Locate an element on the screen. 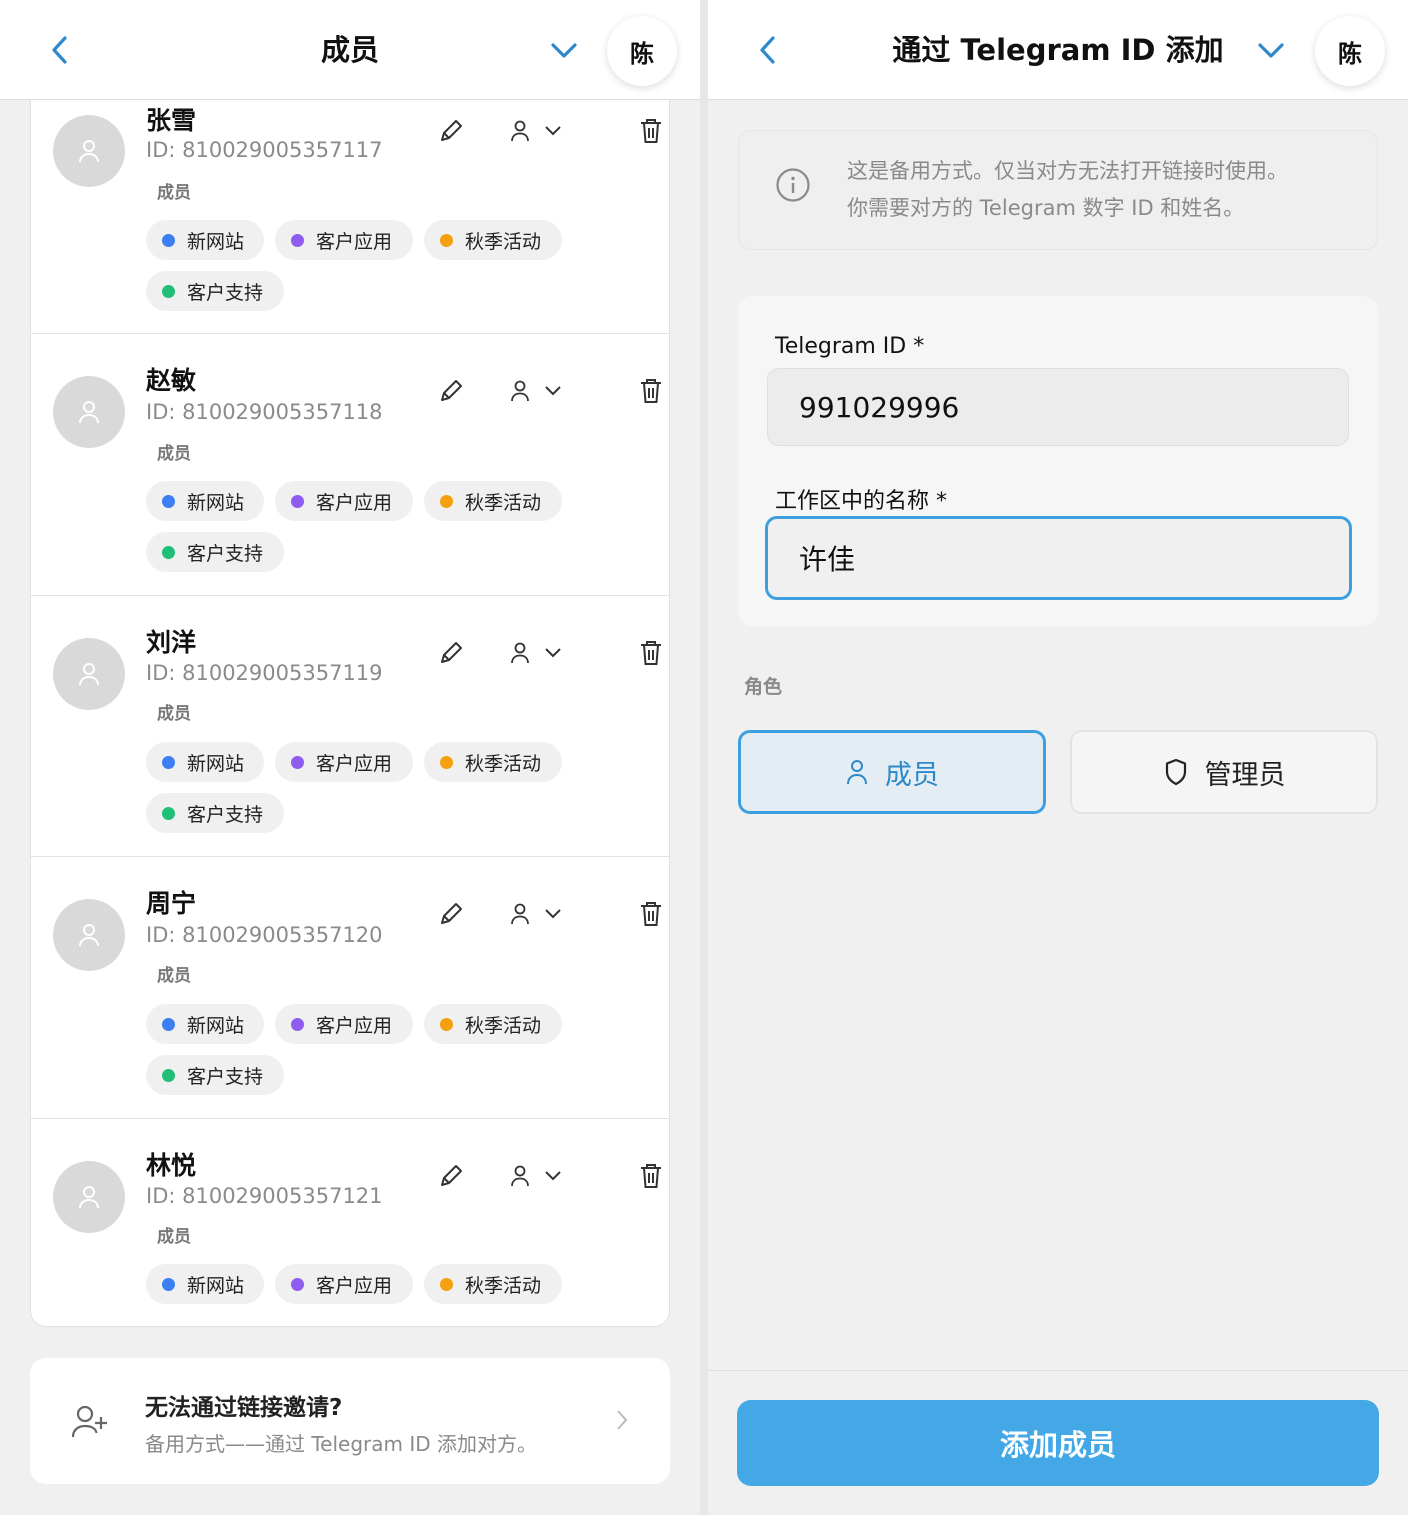 The height and width of the screenshot is (1515, 1408). add-member-form: Telegram ID * 991029996 工作区中的名称 * 许佳 is located at coordinates (1058, 461).